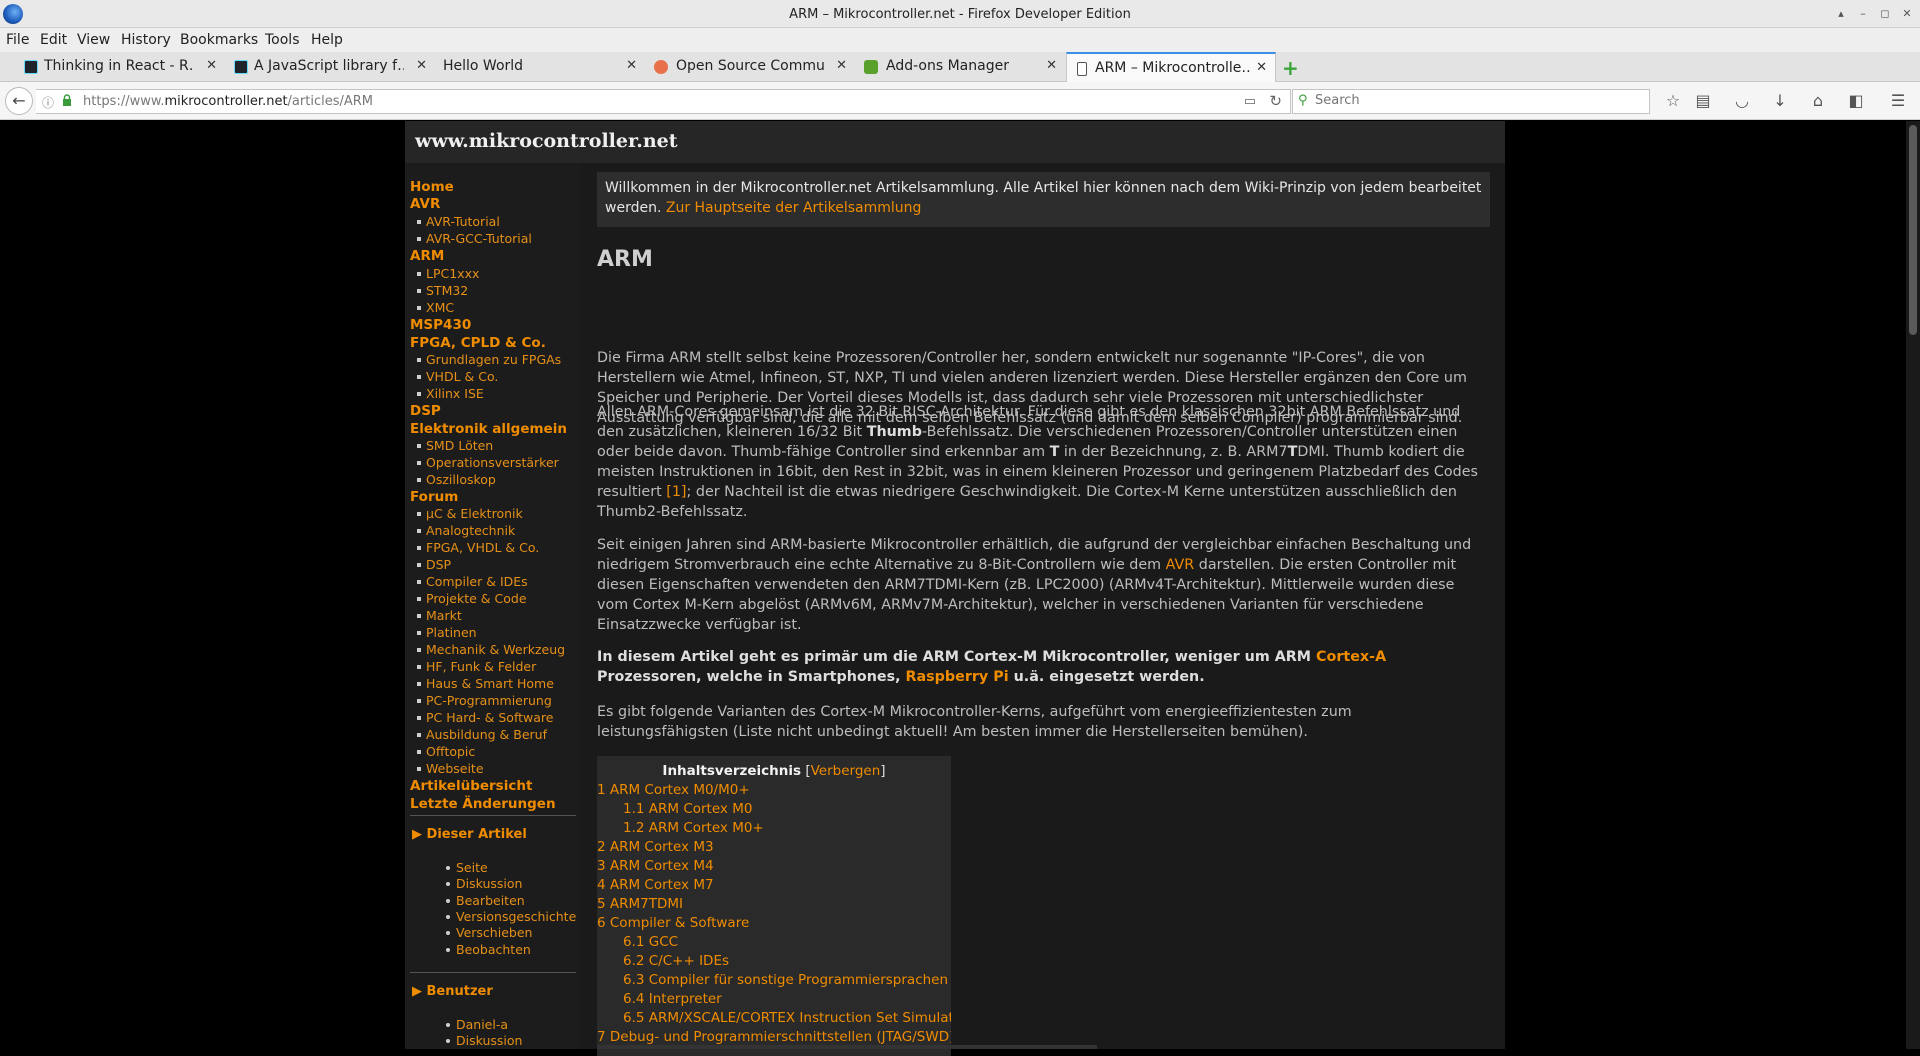 This screenshot has height=1056, width=1920. I want to click on sidebar-avr: AVR, so click(425, 204).